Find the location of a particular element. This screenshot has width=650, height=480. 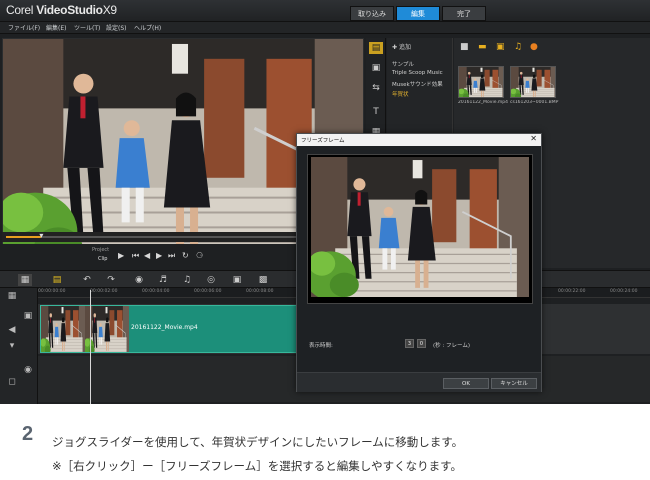

clip-thumbnail is located at coordinates (85, 329).